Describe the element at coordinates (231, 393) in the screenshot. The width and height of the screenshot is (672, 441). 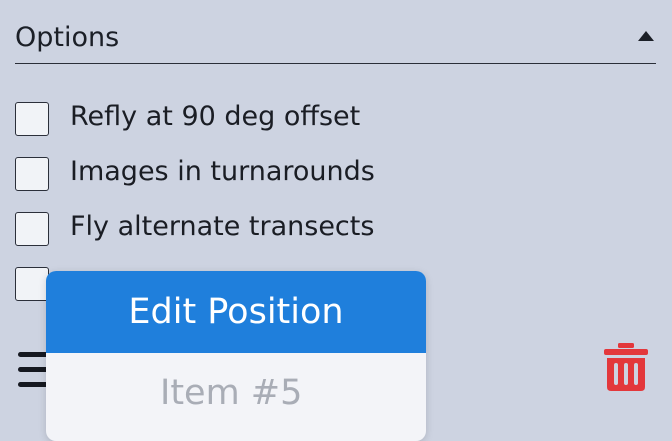
I see `menu-item-label: Item #5` at that location.